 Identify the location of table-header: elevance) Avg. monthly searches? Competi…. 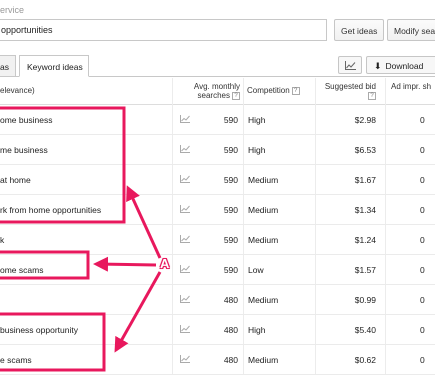
(217, 91).